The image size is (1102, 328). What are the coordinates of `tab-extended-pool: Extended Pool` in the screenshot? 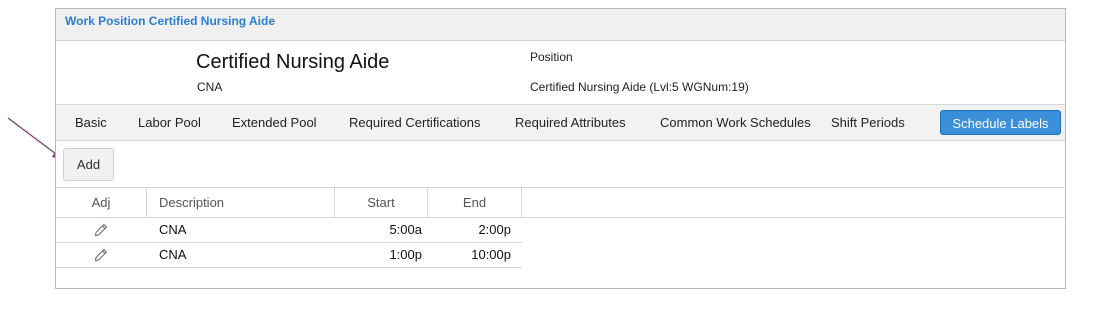 It's located at (274, 122).